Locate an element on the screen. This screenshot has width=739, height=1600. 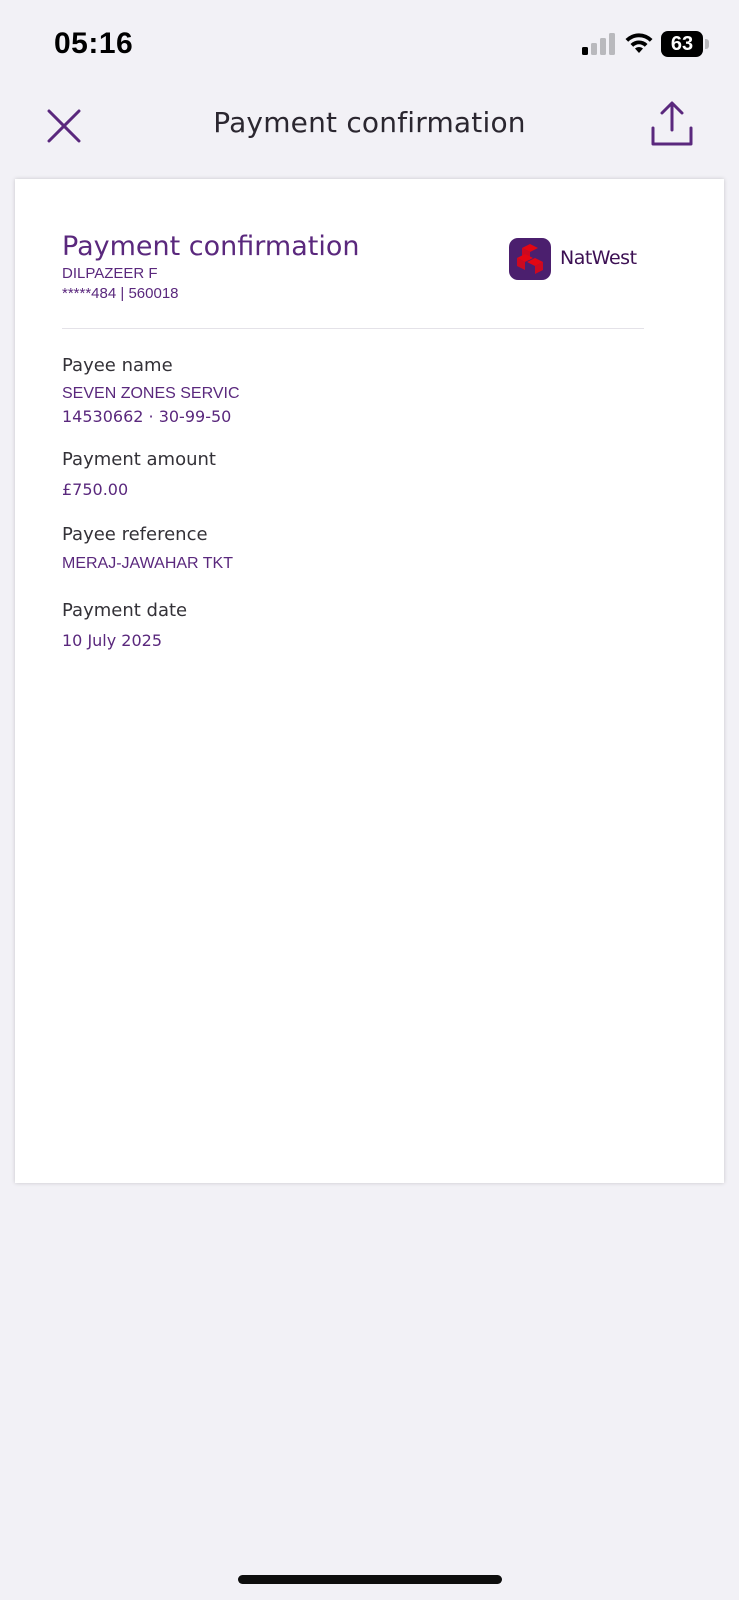
payee-account-details: 14530662 · 30-99-50 is located at coordinates (147, 416).